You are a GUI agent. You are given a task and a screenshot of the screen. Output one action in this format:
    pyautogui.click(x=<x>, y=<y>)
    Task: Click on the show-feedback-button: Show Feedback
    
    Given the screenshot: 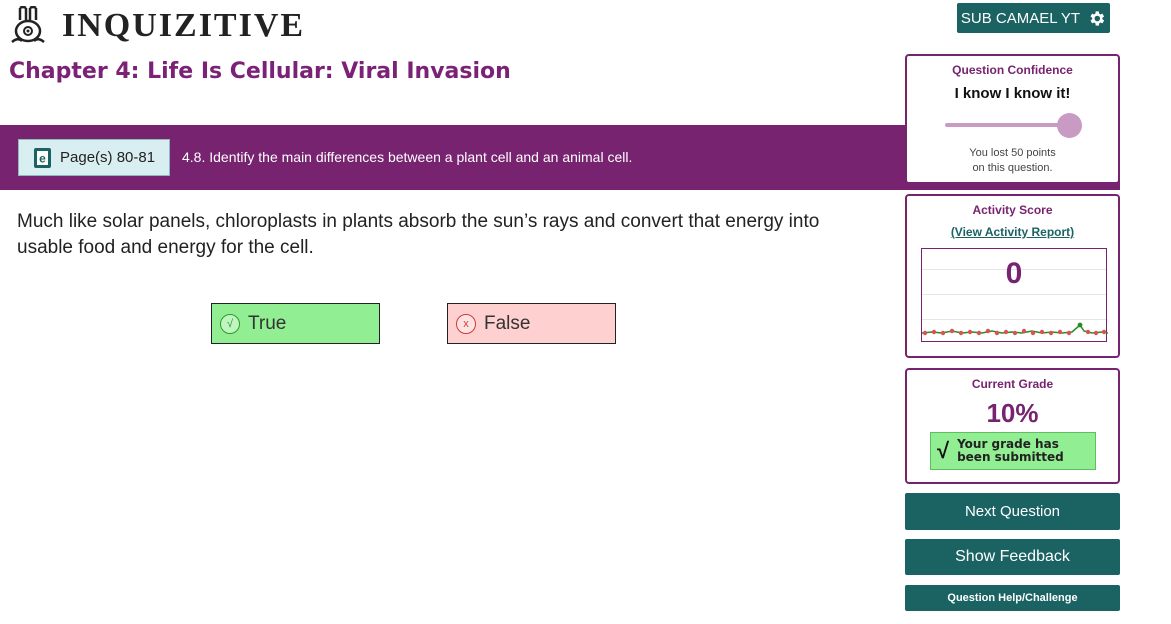 What is the action you would take?
    pyautogui.click(x=1012, y=557)
    